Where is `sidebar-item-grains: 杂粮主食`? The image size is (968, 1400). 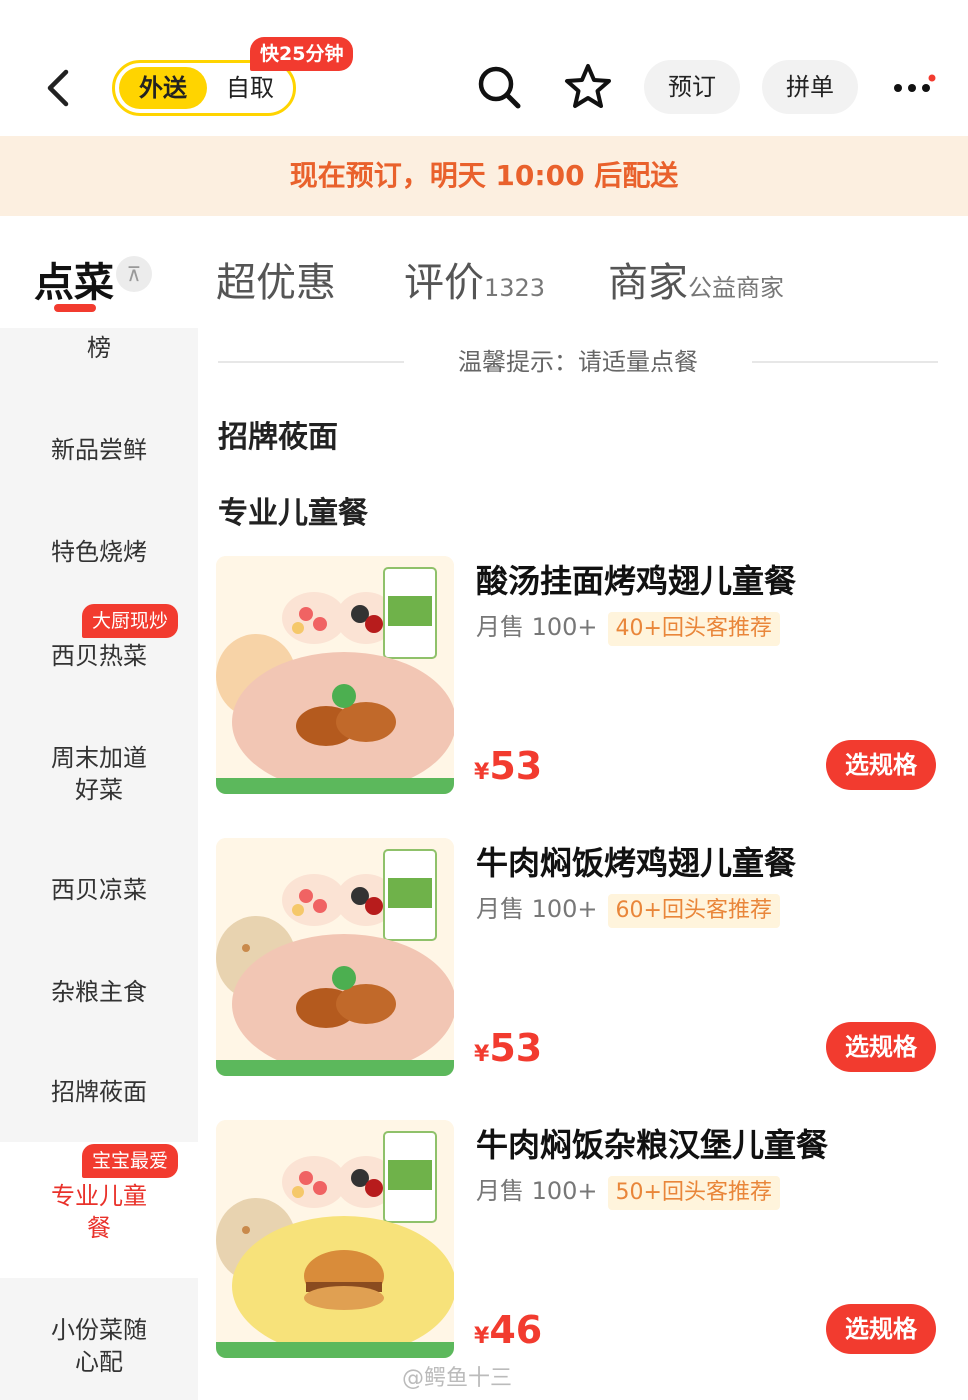
sidebar-item-grains: 杂粮主食 is located at coordinates (99, 992).